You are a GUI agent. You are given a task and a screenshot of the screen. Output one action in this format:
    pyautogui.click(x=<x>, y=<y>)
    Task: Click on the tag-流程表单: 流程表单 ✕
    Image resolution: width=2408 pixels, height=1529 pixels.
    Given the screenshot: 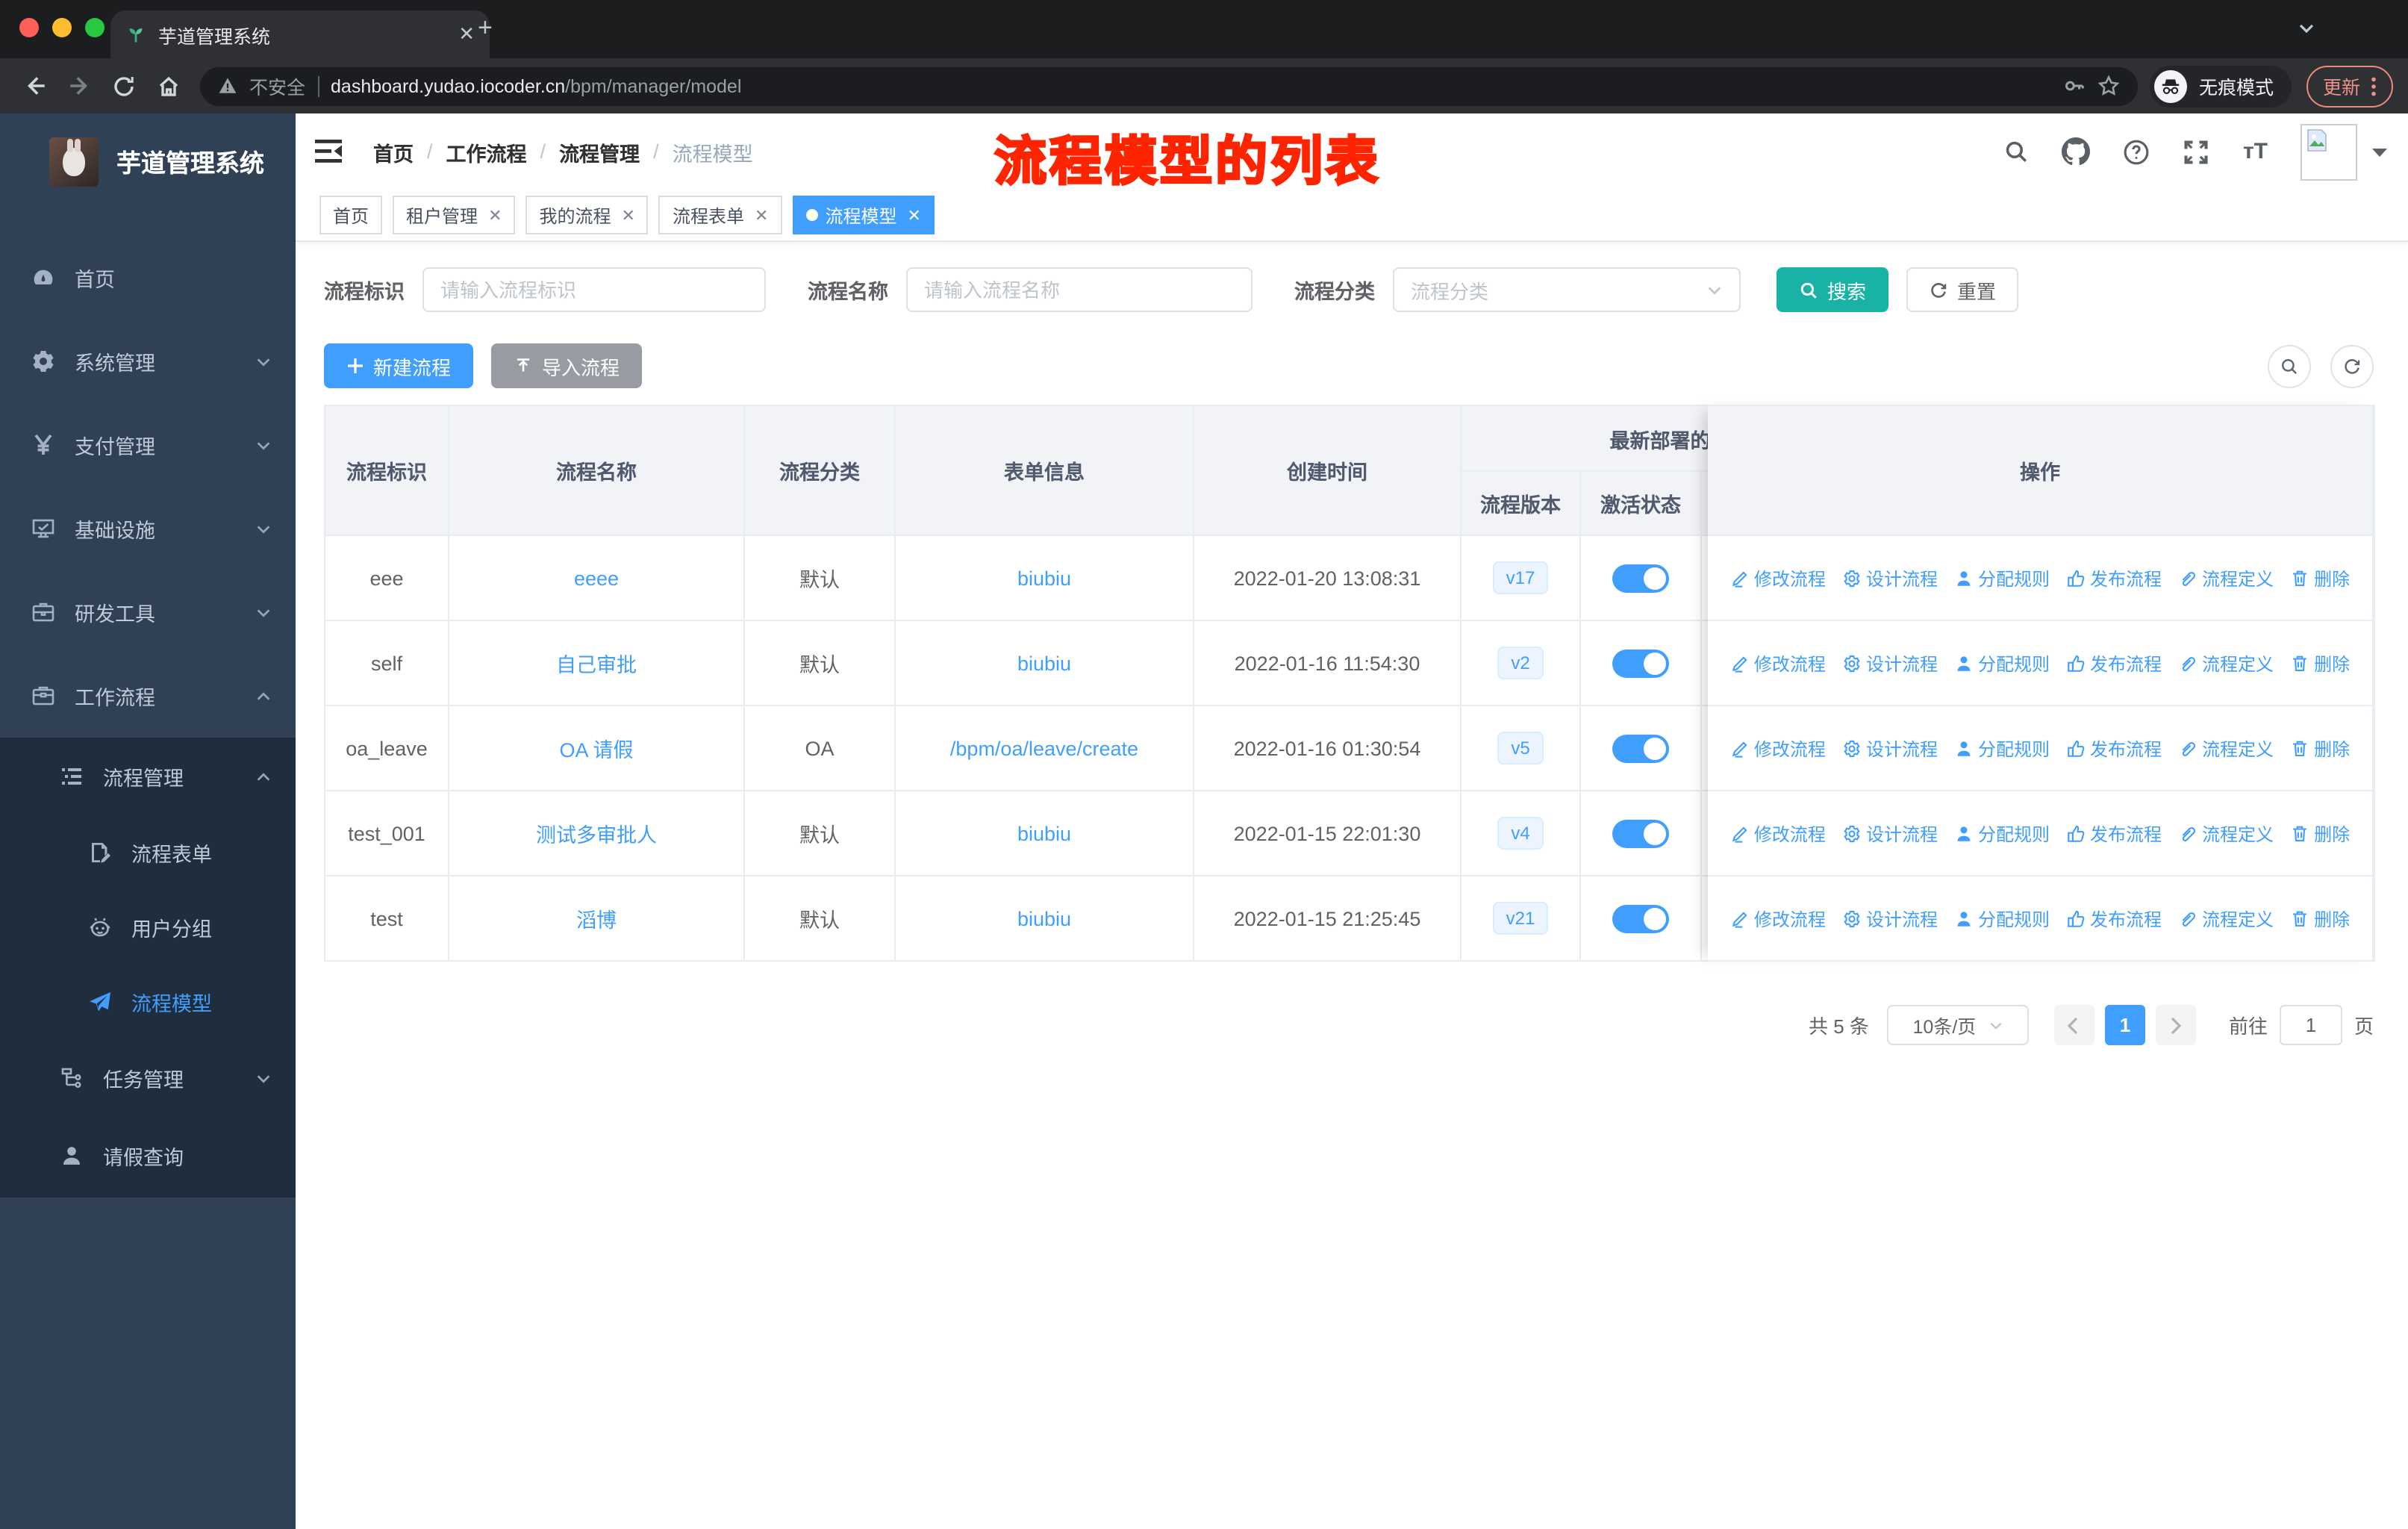 What is the action you would take?
    pyautogui.click(x=720, y=215)
    